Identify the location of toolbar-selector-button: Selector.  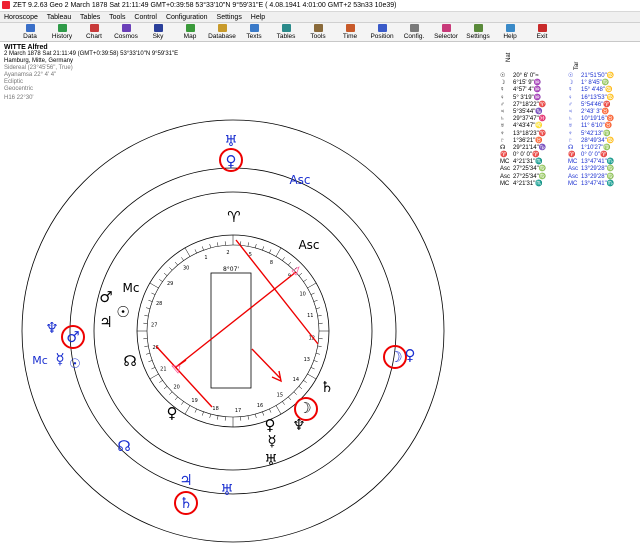
(446, 32).